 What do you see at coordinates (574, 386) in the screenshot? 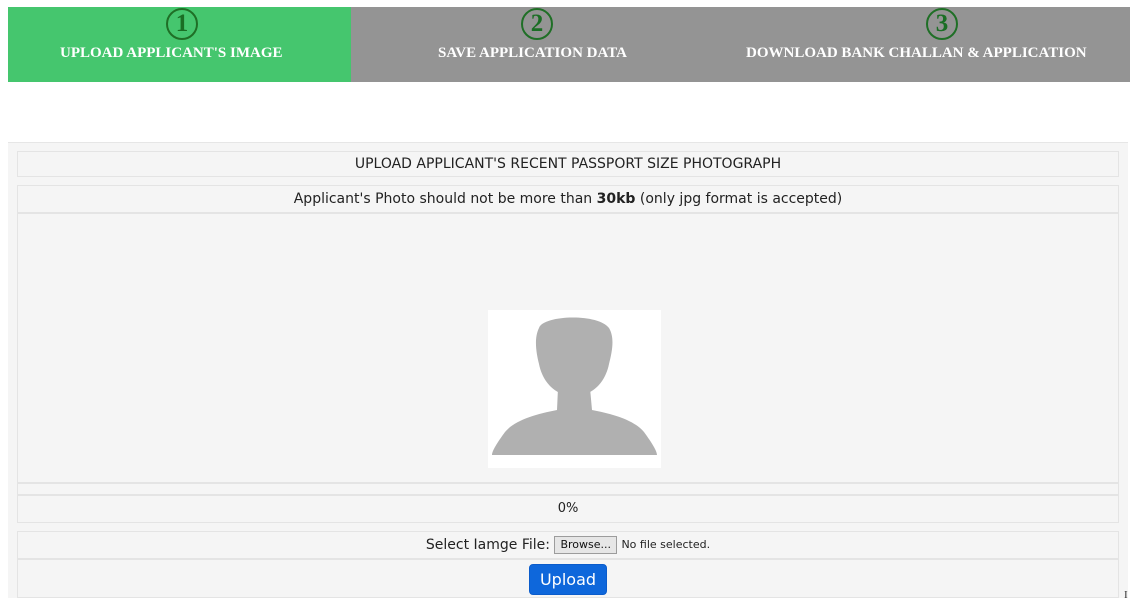
I see `person-silhouette-icon` at bounding box center [574, 386].